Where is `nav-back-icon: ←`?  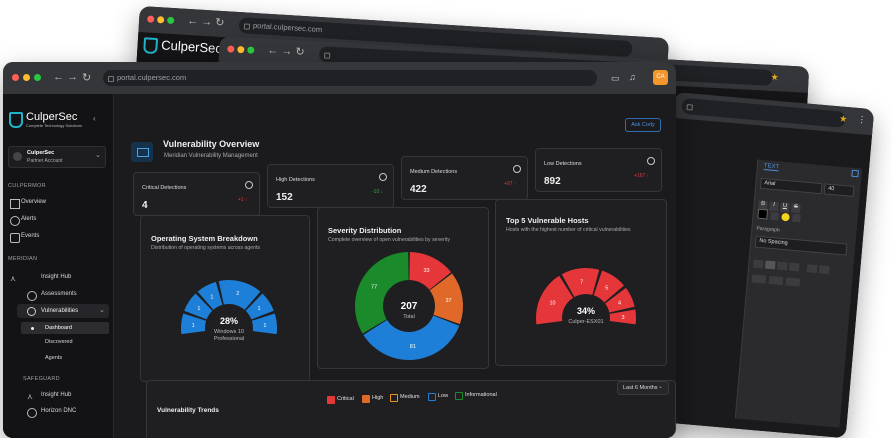
nav-back-icon: ← is located at coordinates (58, 77).